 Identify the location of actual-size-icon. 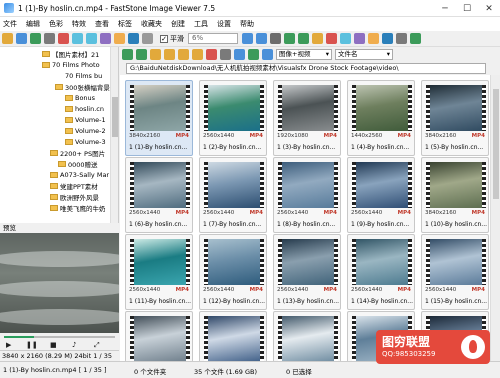
(275, 38).